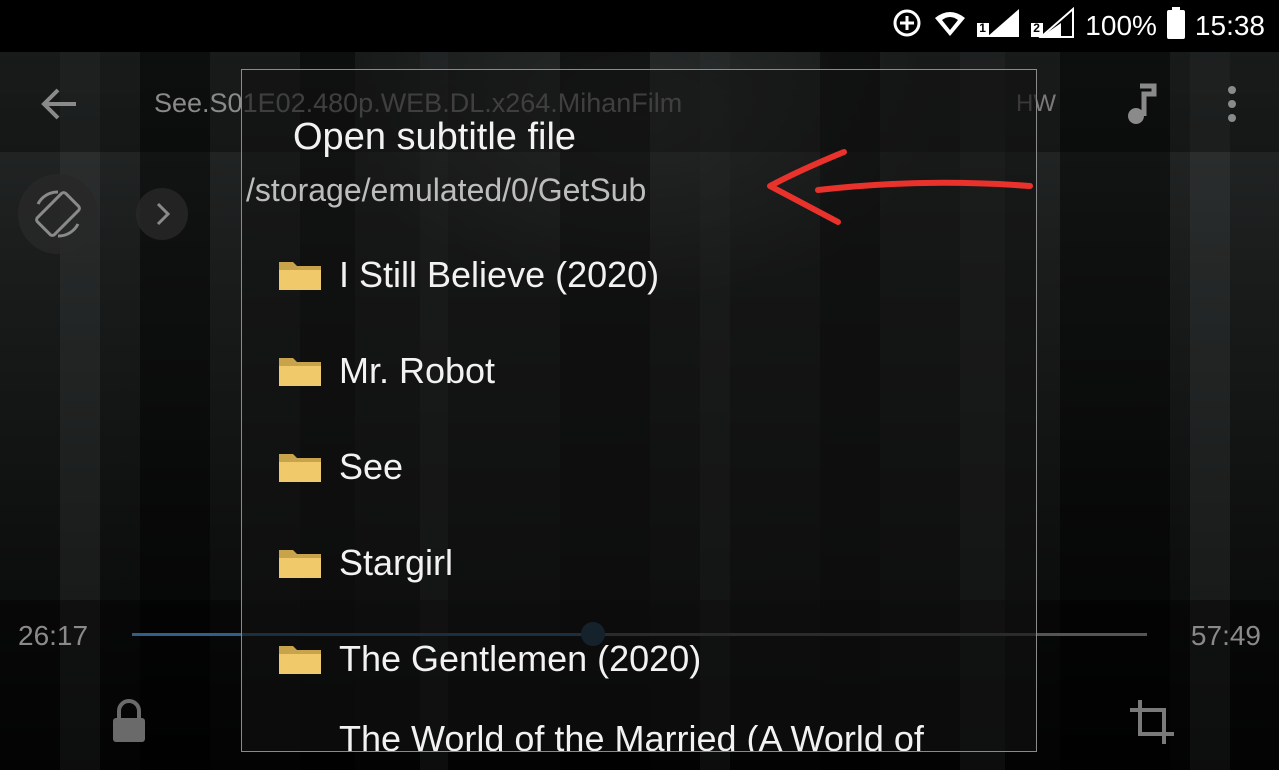 This screenshot has height=770, width=1279. I want to click on lock-icon, so click(129, 721).